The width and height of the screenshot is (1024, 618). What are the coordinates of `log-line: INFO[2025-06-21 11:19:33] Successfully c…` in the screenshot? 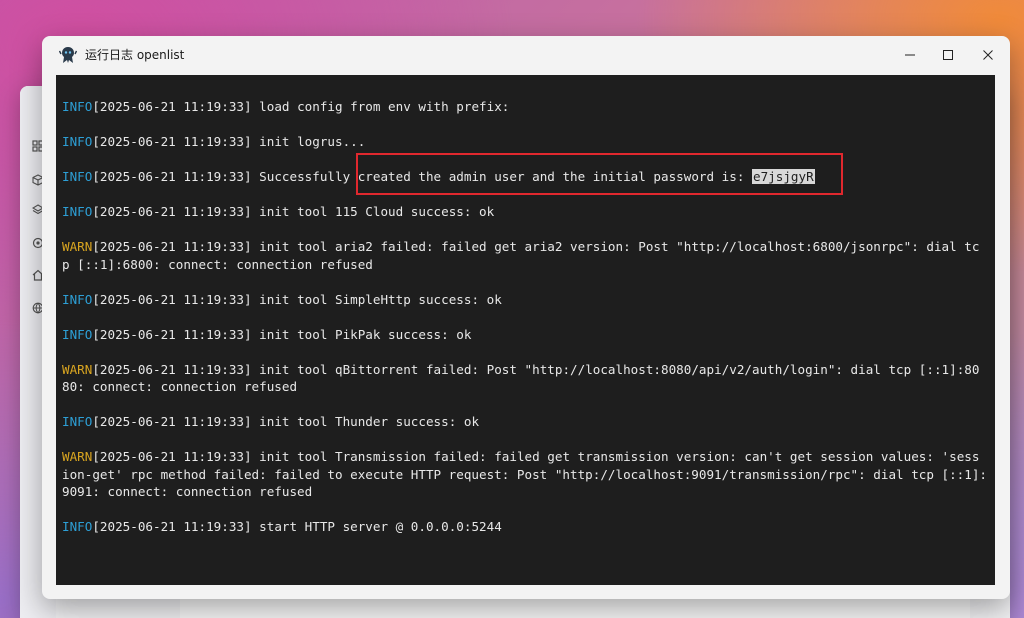 It's located at (524, 177).